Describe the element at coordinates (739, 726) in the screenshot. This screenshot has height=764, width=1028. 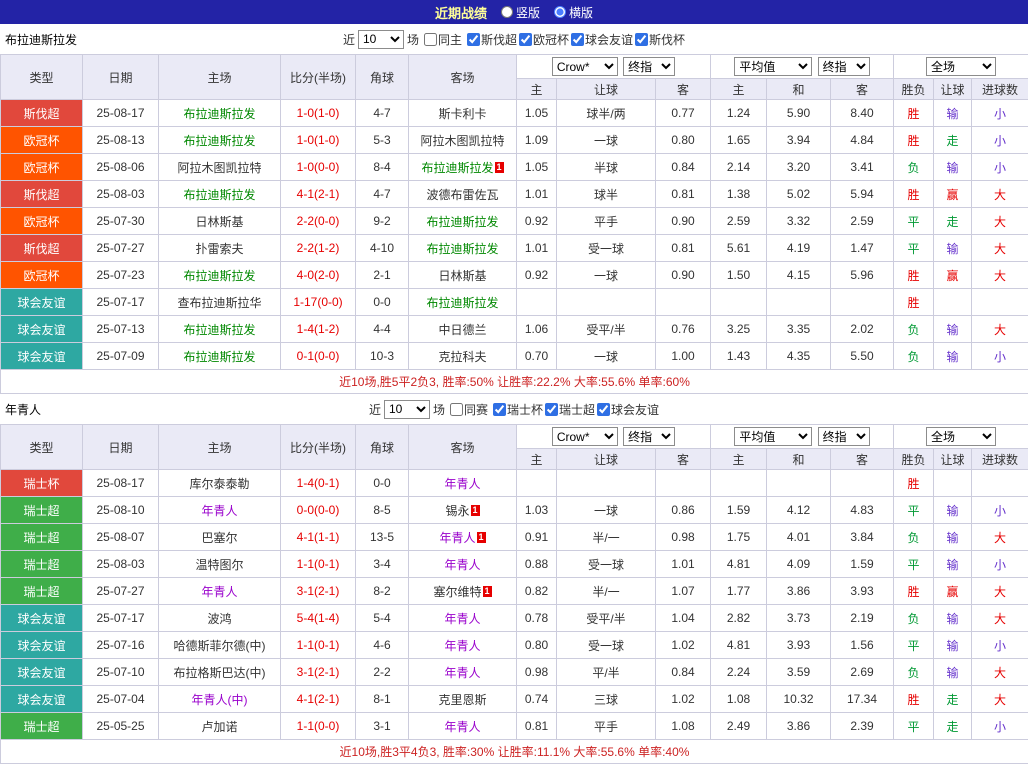
I see `odds-value: 2.49` at that location.